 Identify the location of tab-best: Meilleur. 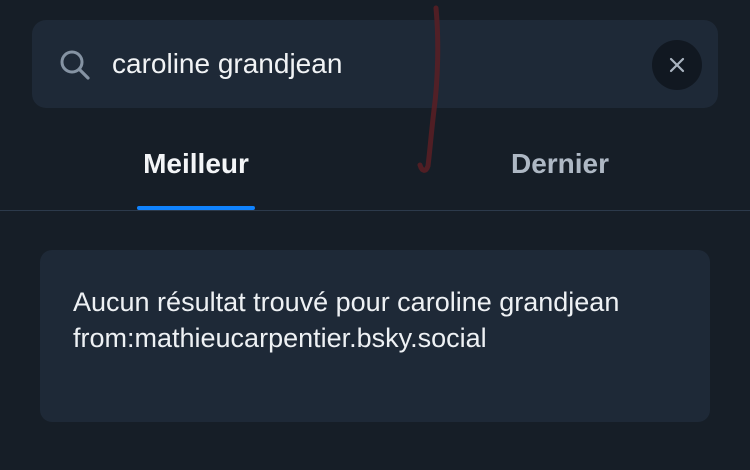
(196, 170).